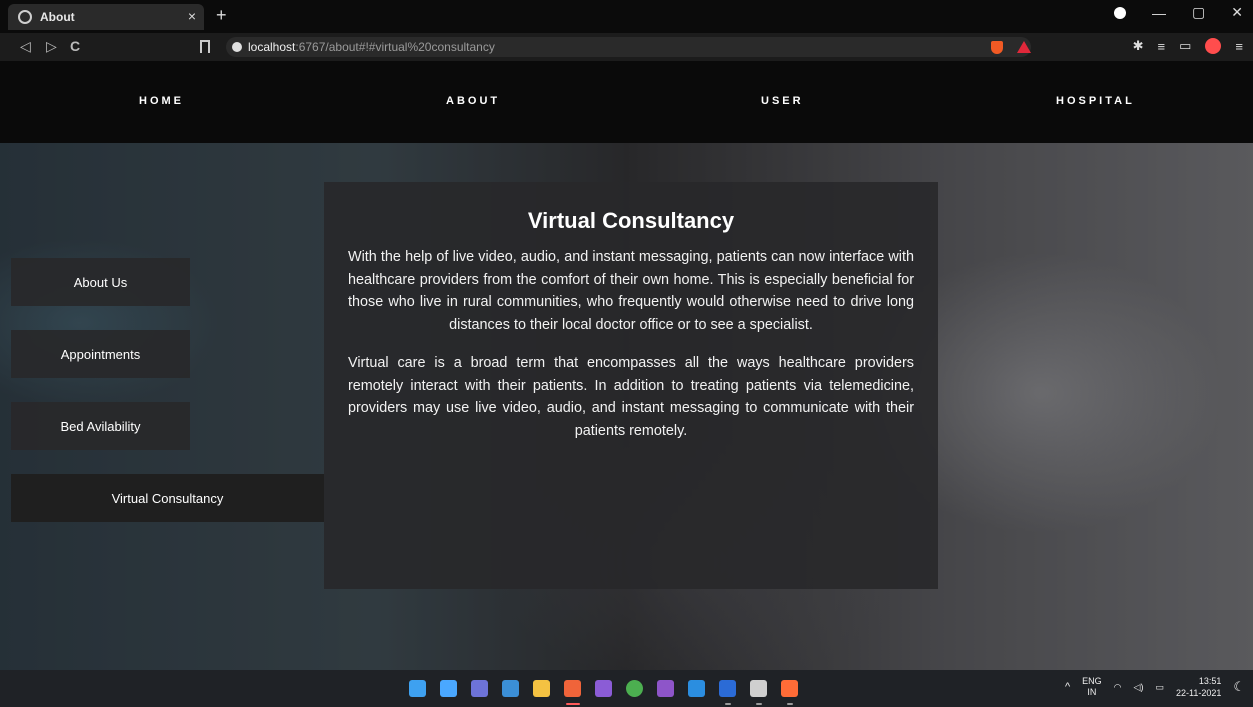 Image resolution: width=1253 pixels, height=707 pixels. Describe the element at coordinates (727, 688) in the screenshot. I see `word-icon` at that location.